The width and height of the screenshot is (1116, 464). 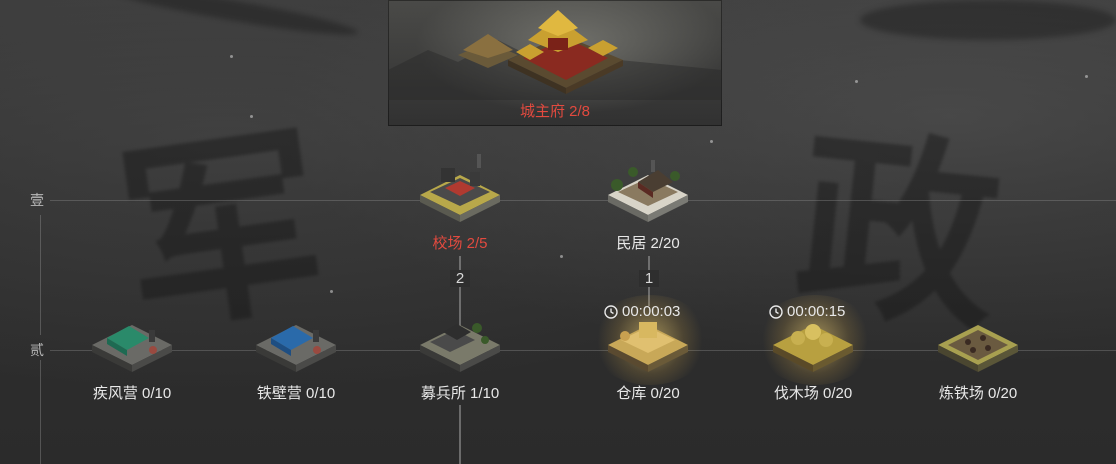 I want to click on building-swift-wind-camp: 疾风营 0/10, so click(x=132, y=355).